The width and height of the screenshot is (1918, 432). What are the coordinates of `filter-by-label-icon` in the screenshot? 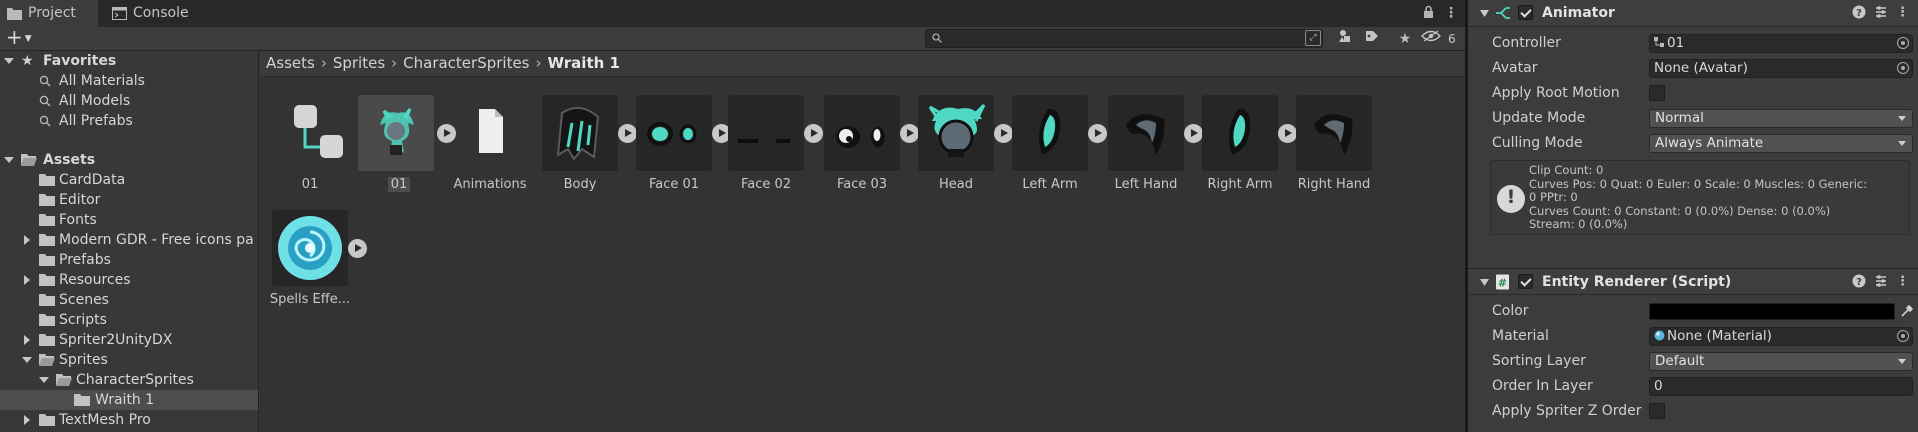 It's located at (1372, 39).